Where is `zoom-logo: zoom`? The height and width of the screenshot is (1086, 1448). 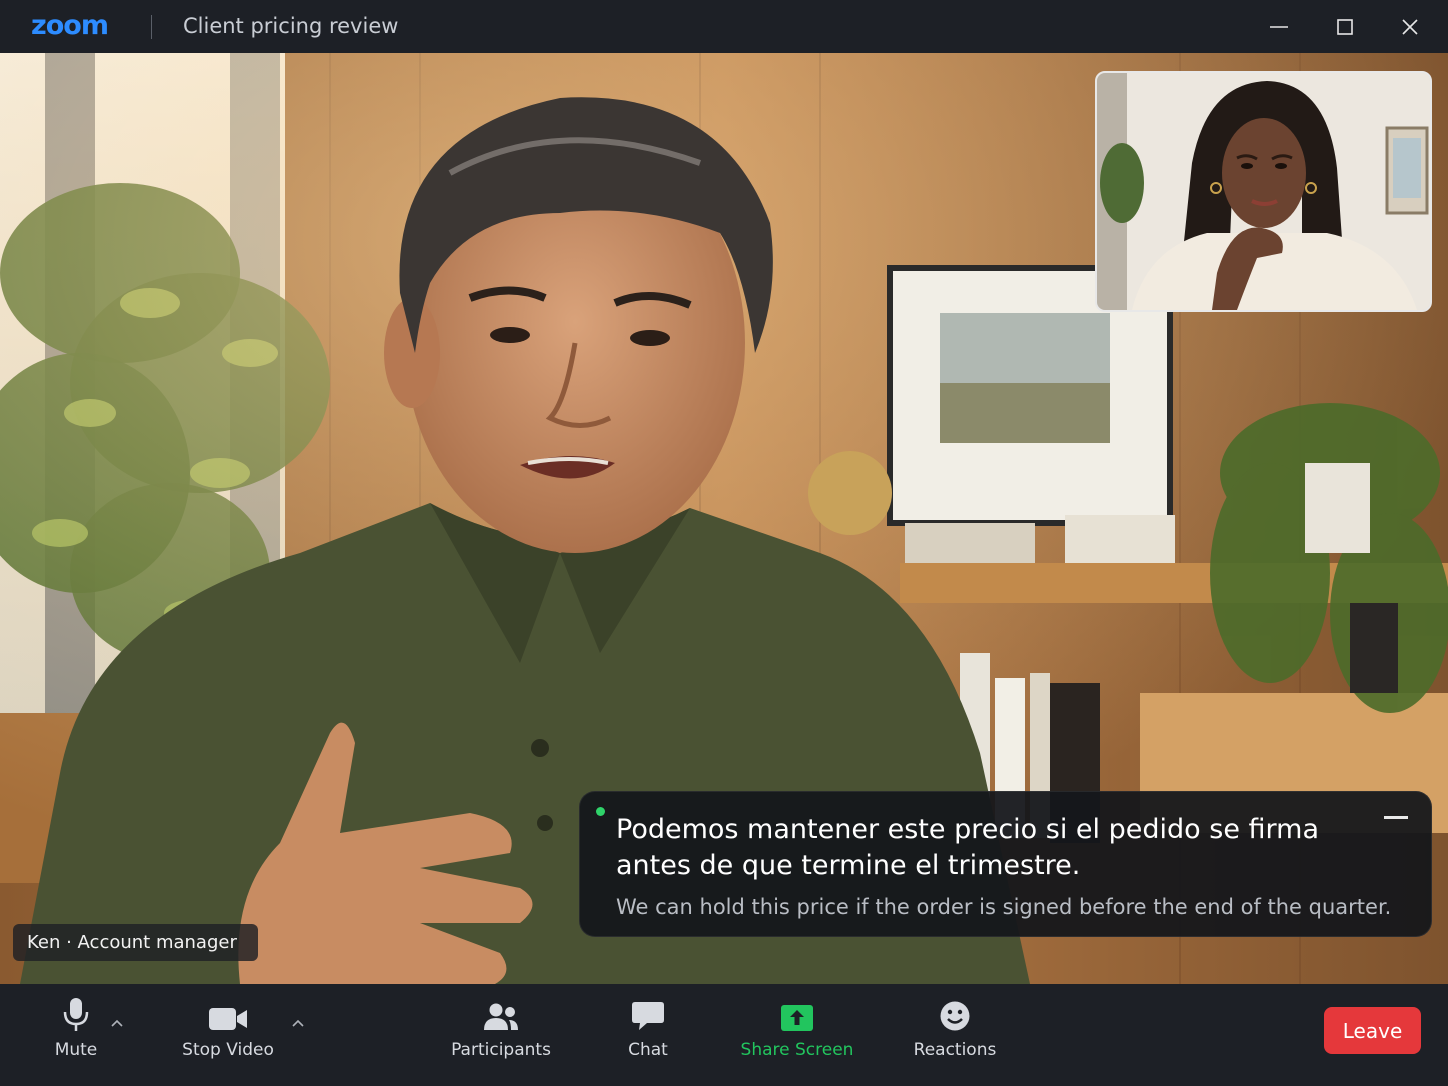 zoom-logo: zoom is located at coordinates (70, 25).